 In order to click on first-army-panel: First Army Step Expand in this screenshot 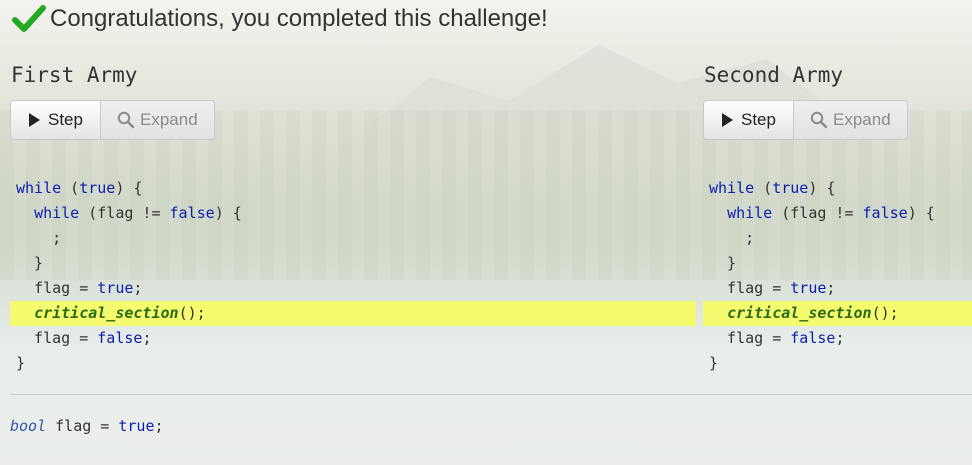, I will do `click(353, 99)`.